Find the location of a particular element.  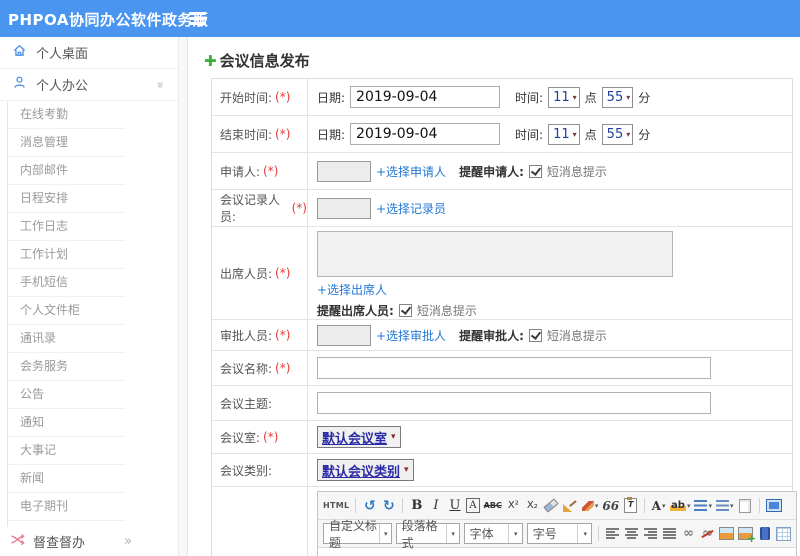

align-justify-icon is located at coordinates (669, 534).